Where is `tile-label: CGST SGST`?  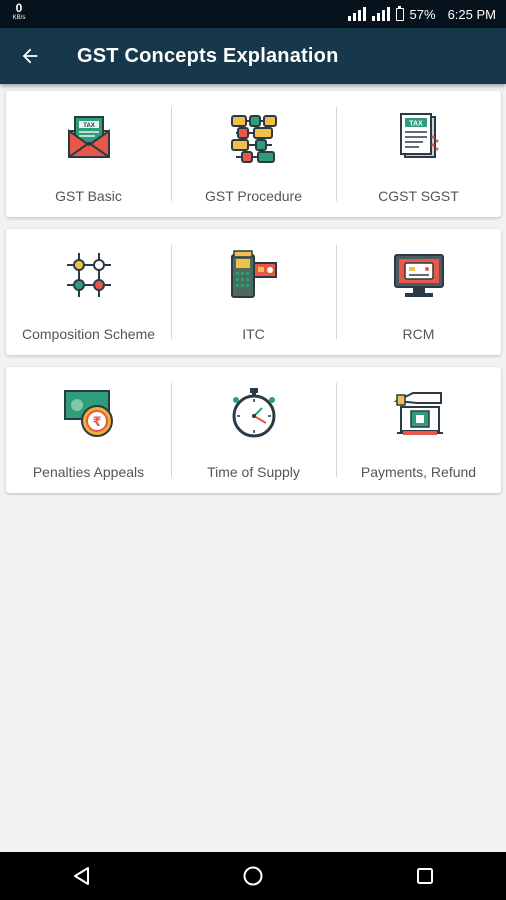 tile-label: CGST SGST is located at coordinates (418, 196).